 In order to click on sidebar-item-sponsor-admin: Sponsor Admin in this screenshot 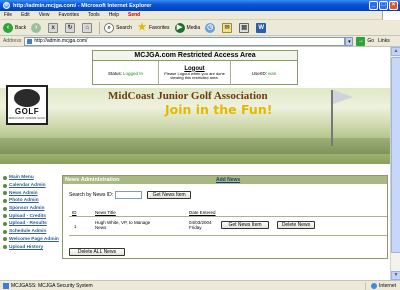, I will do `click(30, 209)`.